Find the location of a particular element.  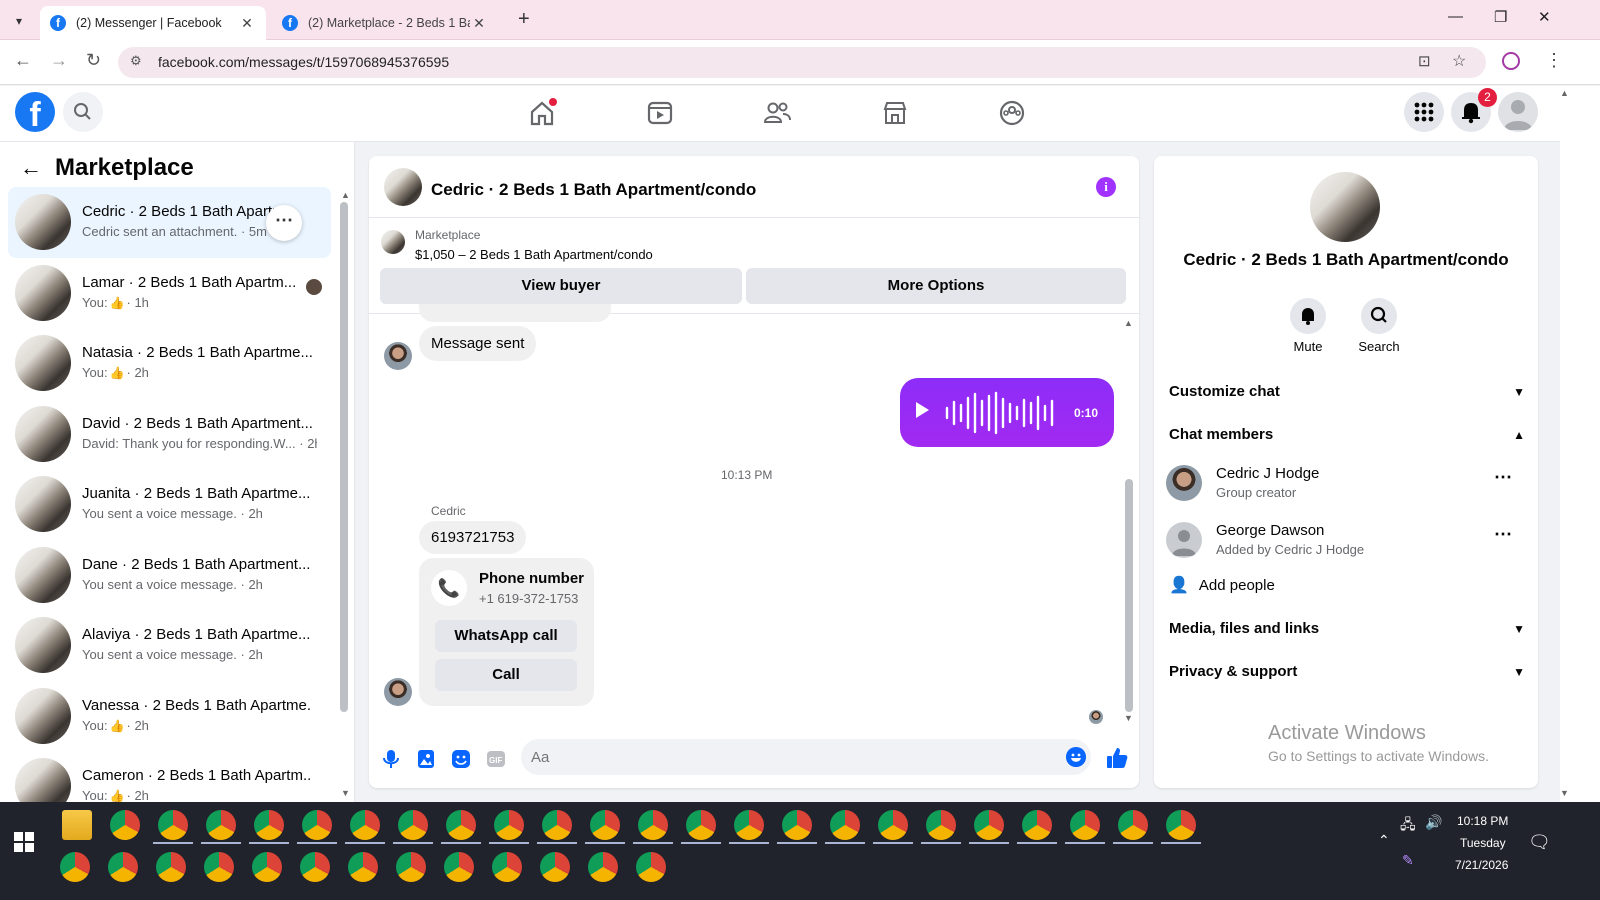

call-button: Call is located at coordinates (506, 675).